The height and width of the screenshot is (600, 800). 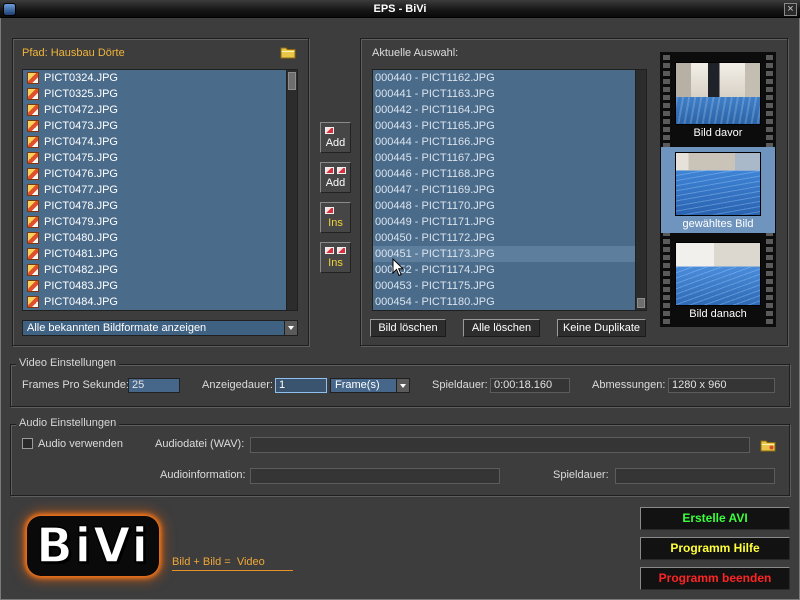 I want to click on delete-image-button: Bild löschen, so click(x=408, y=328).